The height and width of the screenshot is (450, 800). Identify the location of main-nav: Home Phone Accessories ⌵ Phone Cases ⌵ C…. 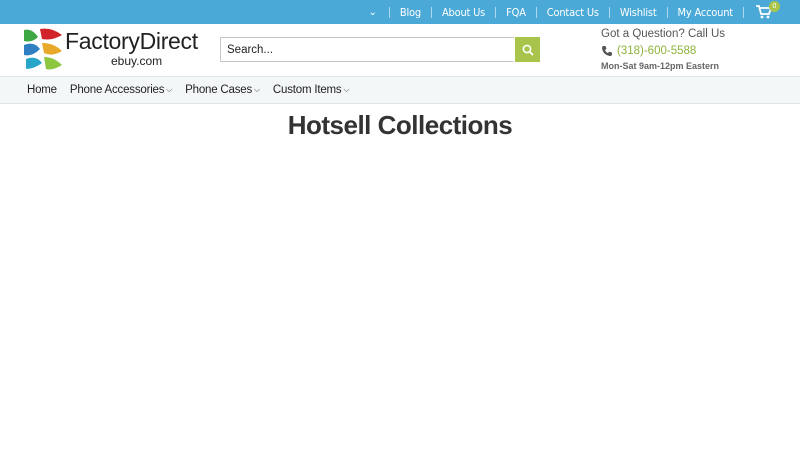
(400, 90).